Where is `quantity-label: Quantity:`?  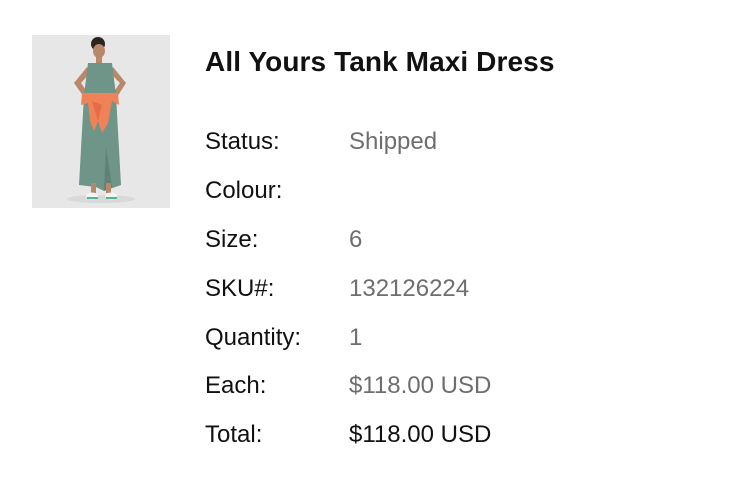
quantity-label: Quantity: is located at coordinates (253, 337).